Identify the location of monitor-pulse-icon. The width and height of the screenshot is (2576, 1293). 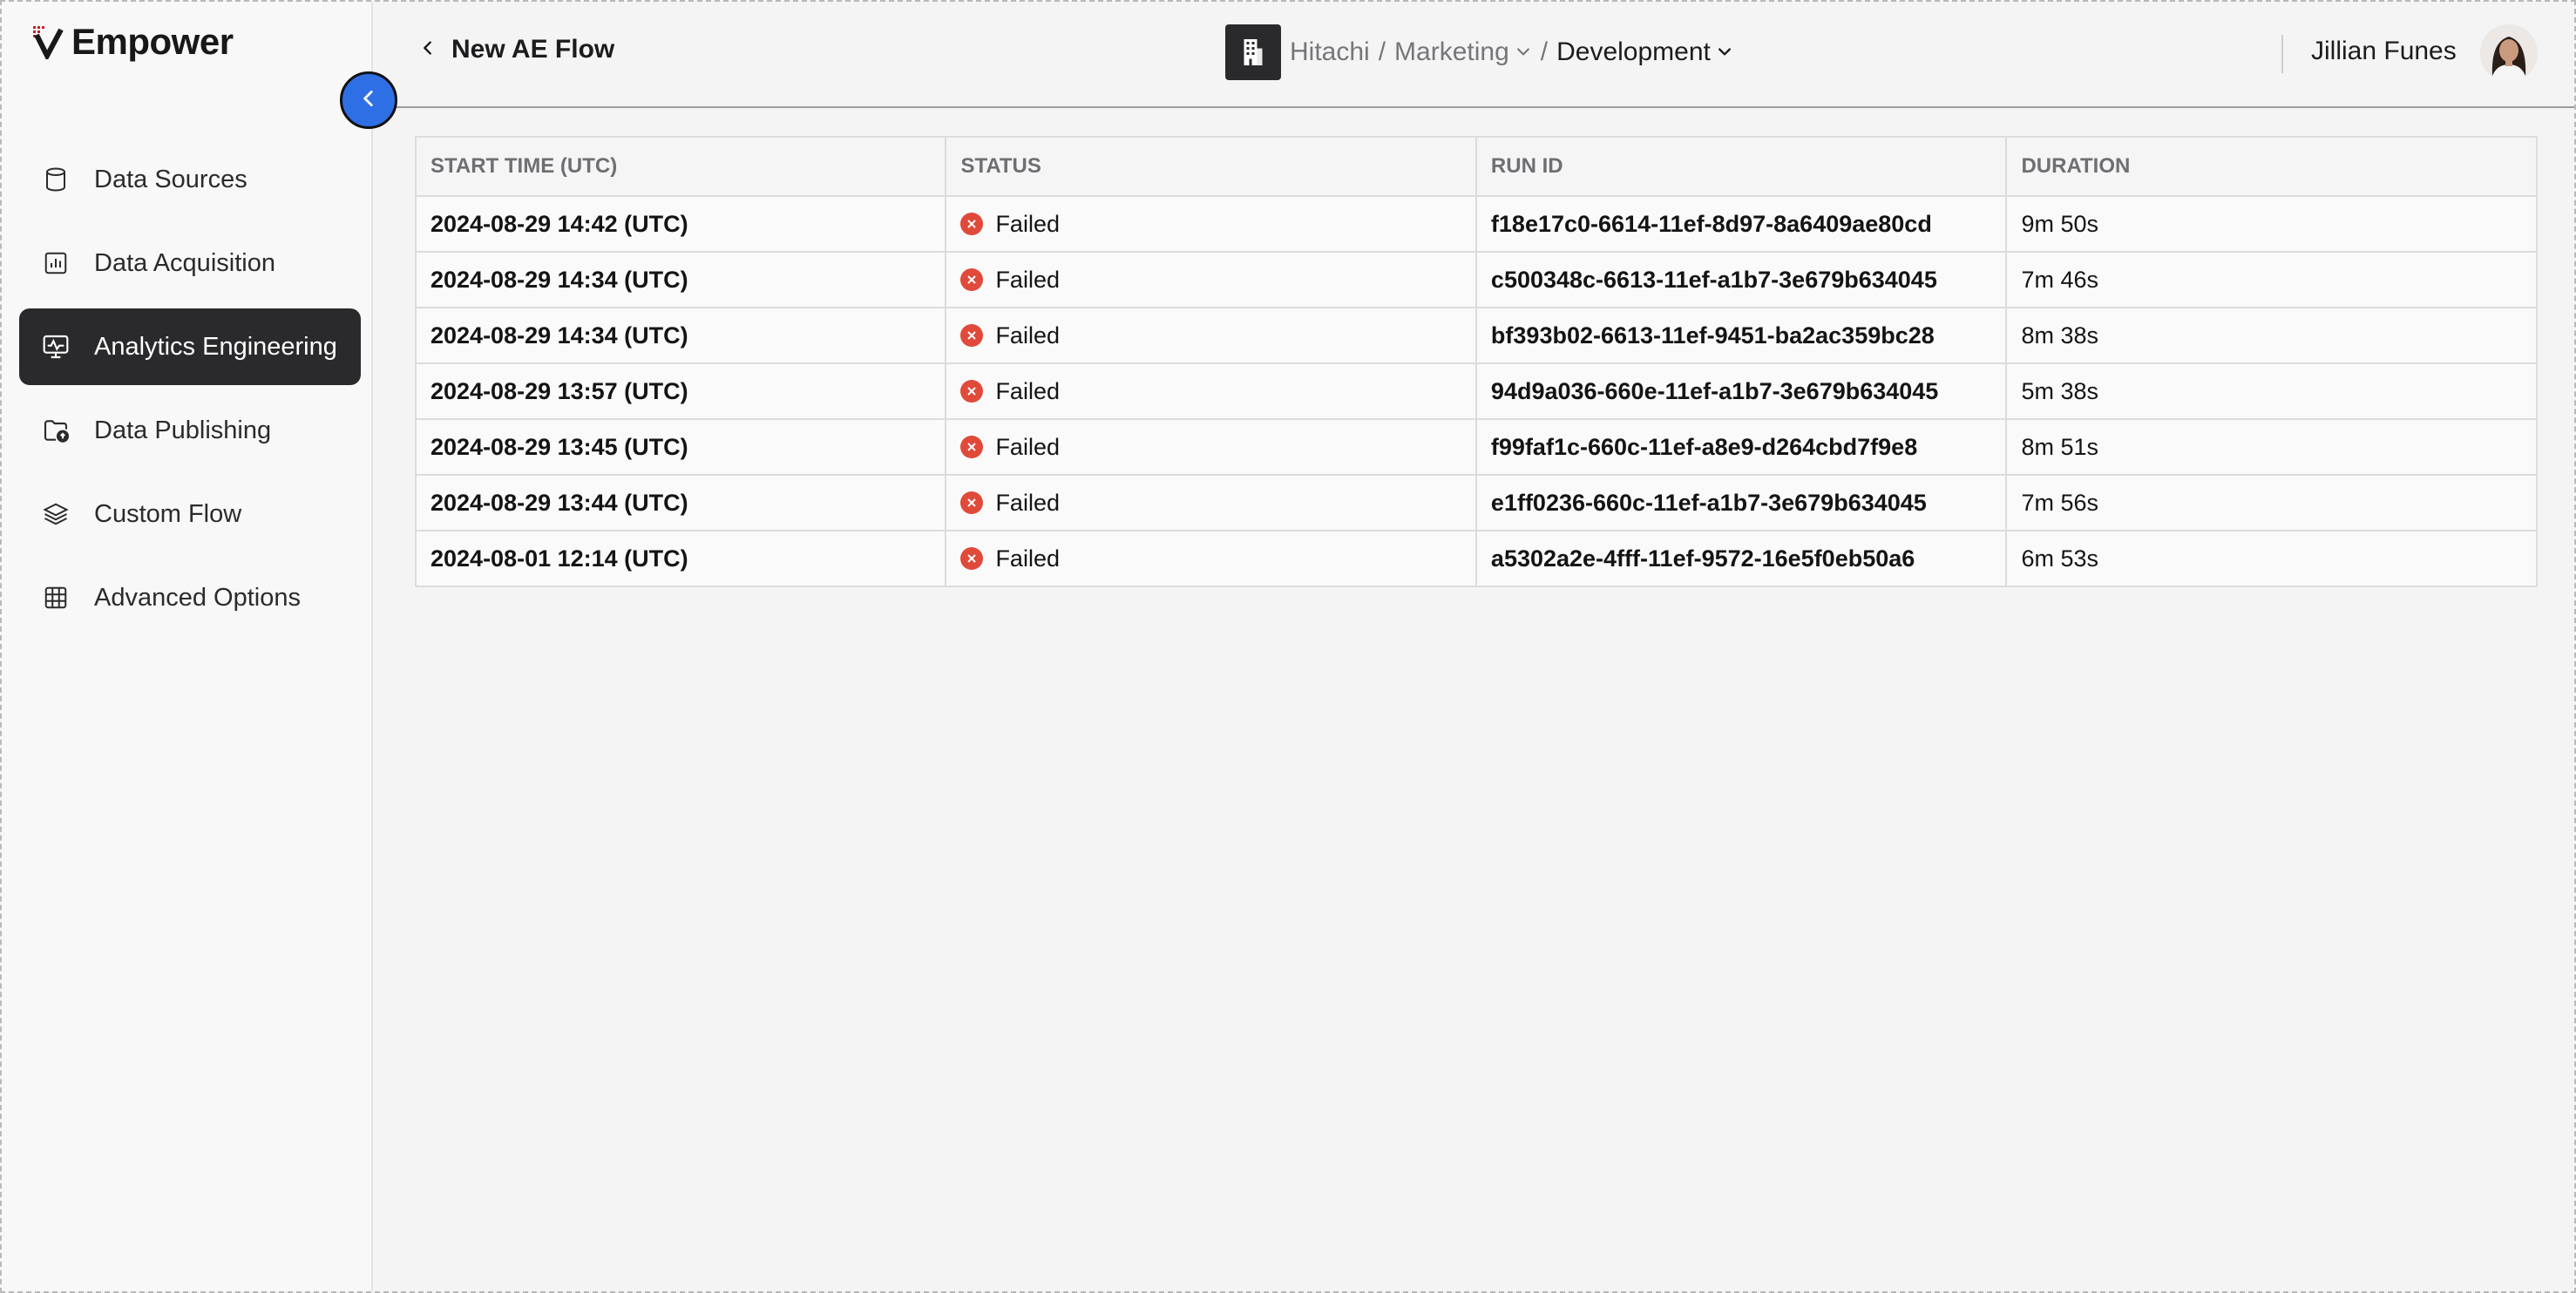
(56, 346).